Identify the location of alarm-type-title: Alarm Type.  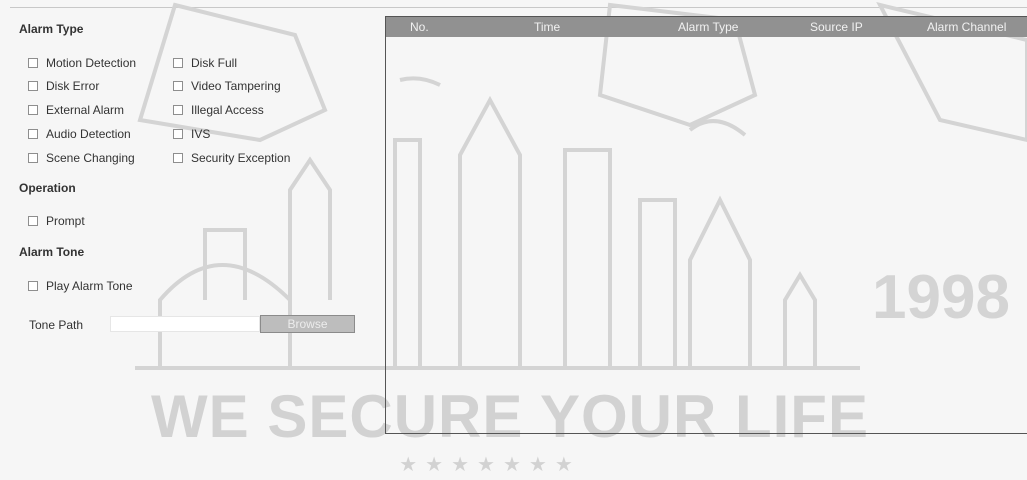
(51, 29).